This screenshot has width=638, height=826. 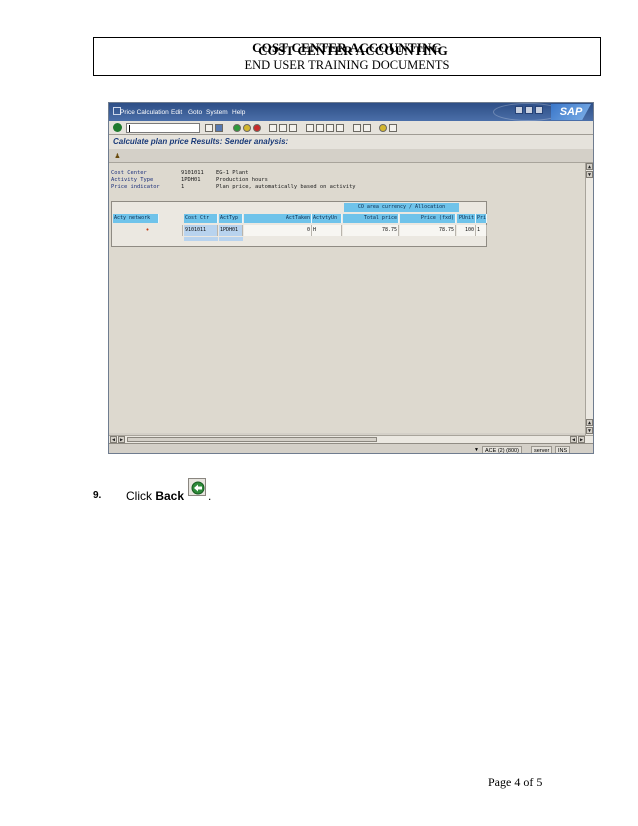 What do you see at coordinates (252, 439) in the screenshot?
I see `horizontal-scroll-thumb` at bounding box center [252, 439].